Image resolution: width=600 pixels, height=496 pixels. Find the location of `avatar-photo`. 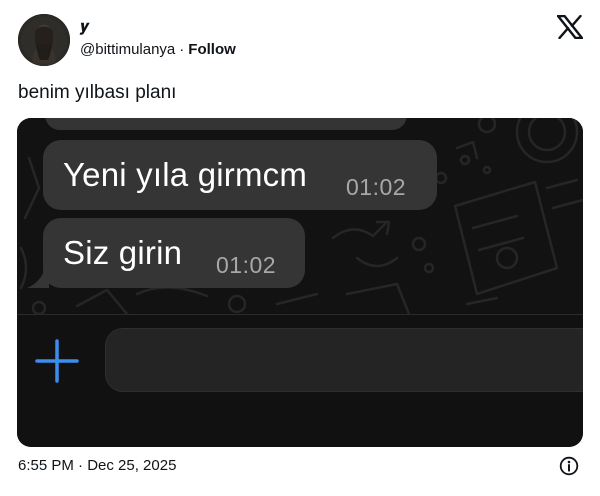

avatar-photo is located at coordinates (44, 40).